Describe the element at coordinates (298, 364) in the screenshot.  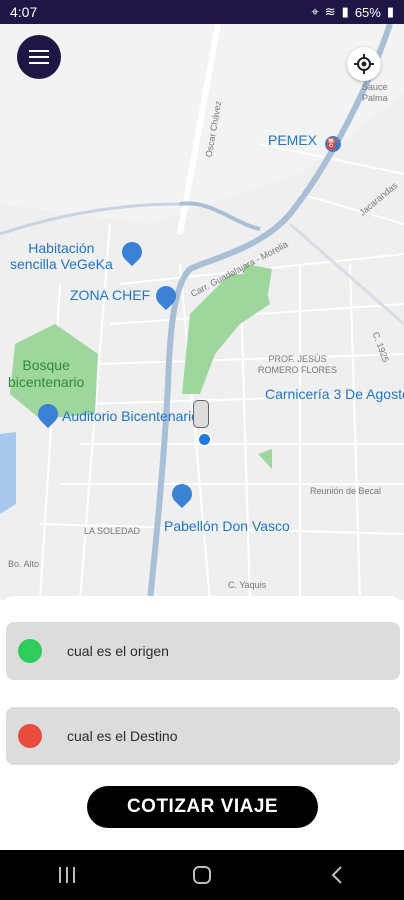
I see `street-label: PROF. JESÚS ROMERO FLORES` at that location.